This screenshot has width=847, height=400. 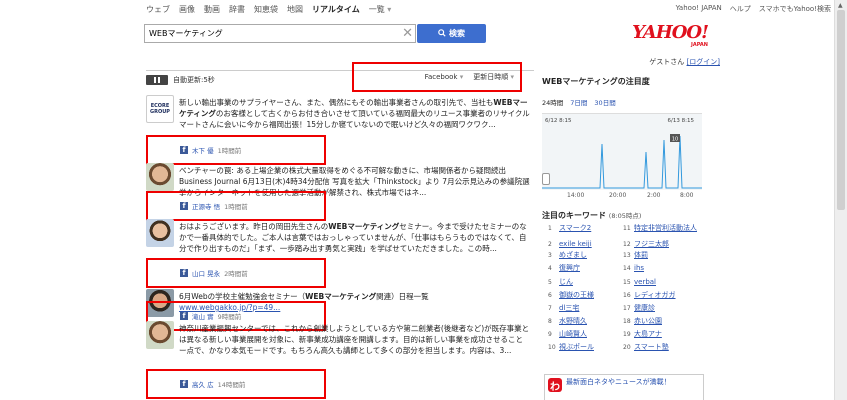 I want to click on author-name: 山口 晃永, so click(x=206, y=273).